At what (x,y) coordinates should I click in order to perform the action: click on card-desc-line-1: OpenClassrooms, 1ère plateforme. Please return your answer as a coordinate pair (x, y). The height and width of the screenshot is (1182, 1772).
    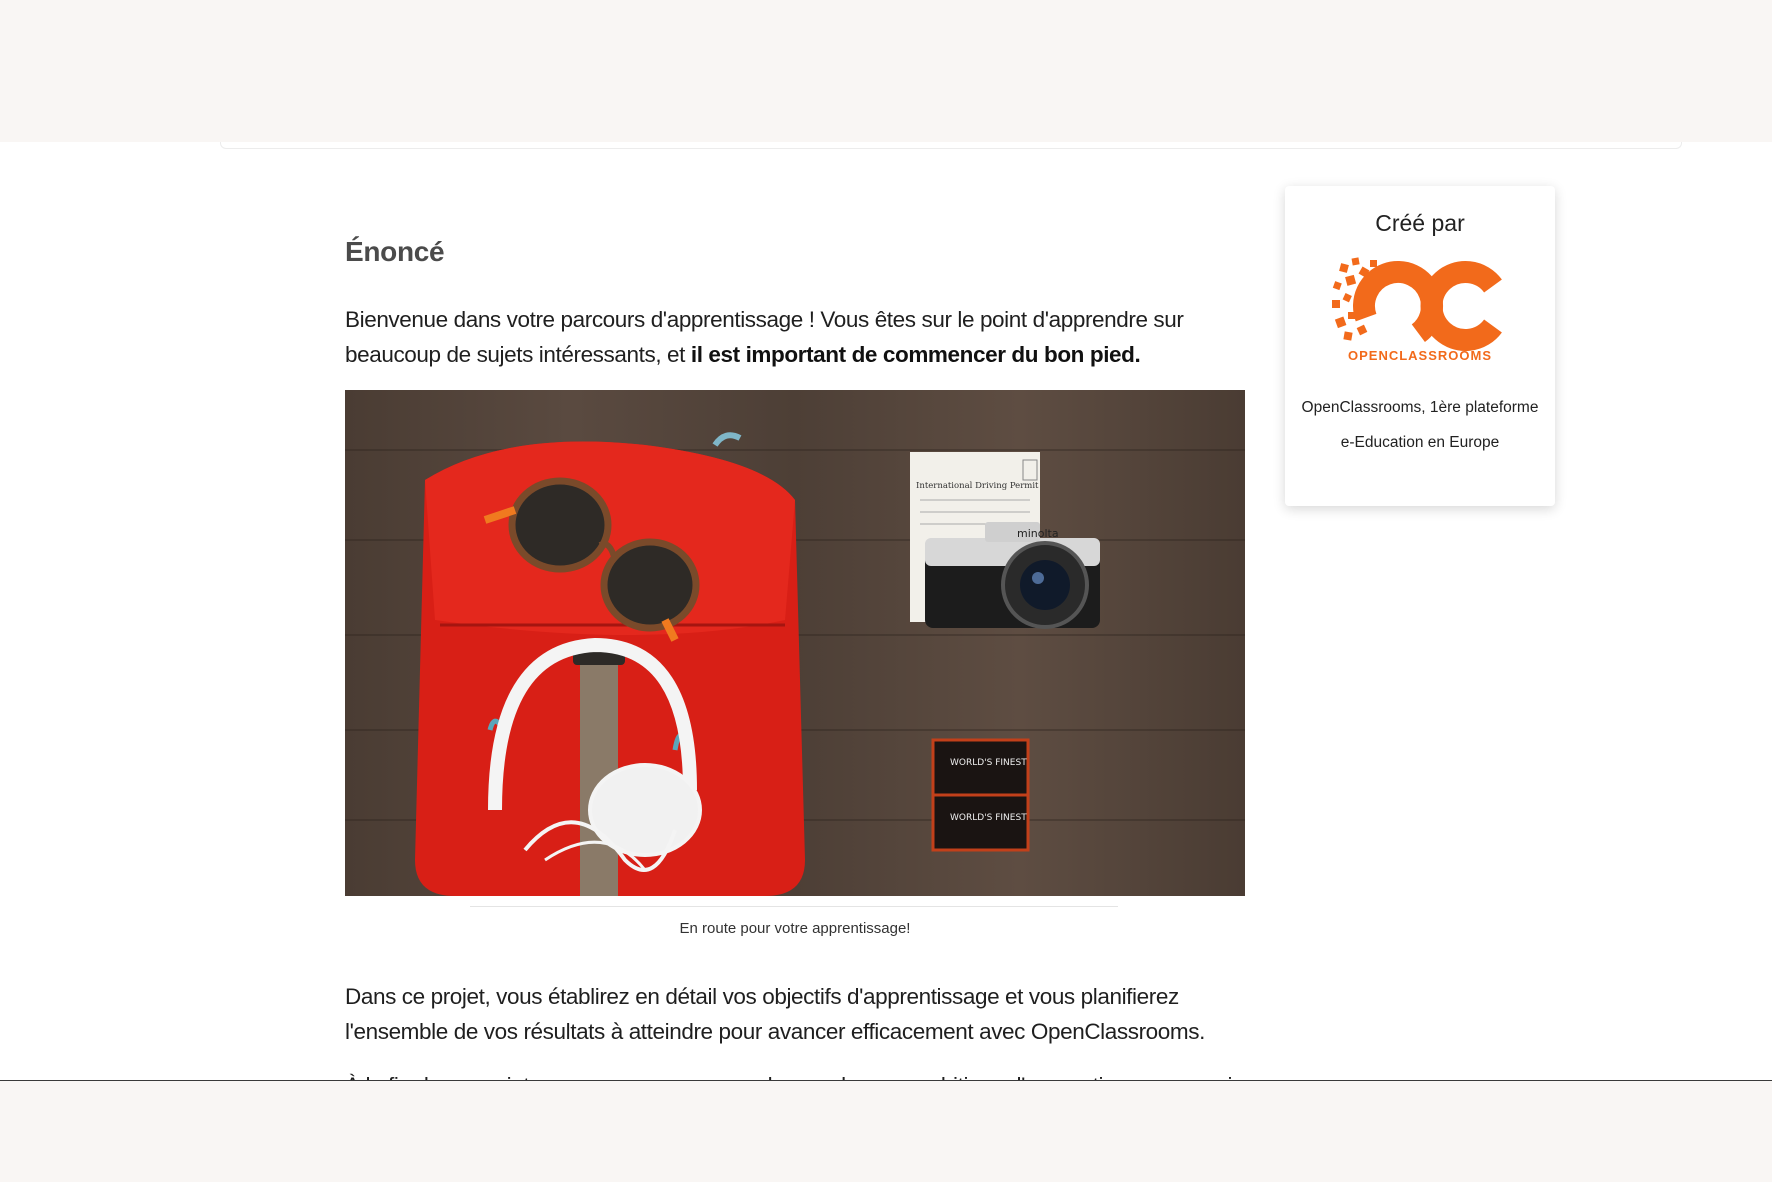
    Looking at the image, I should click on (1420, 407).